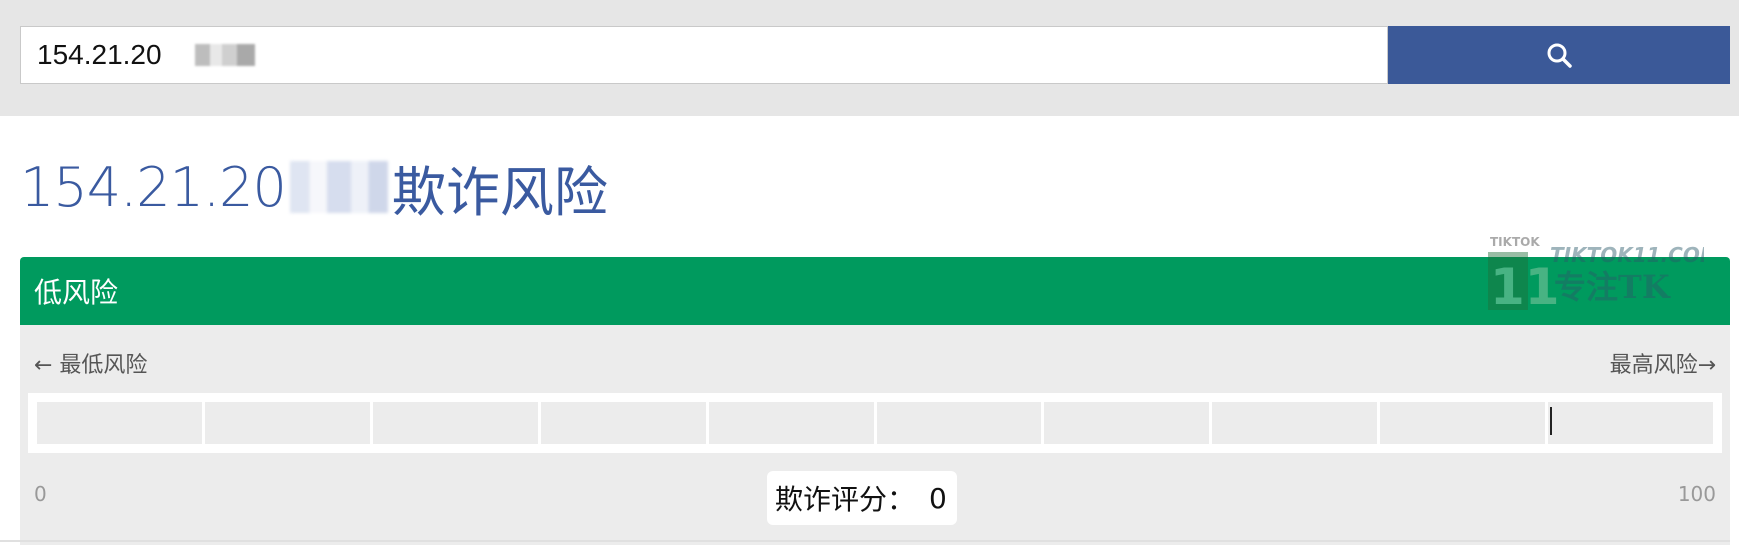 The width and height of the screenshot is (1739, 545). Describe the element at coordinates (875, 291) in the screenshot. I see `risk-level-header: 低风险` at that location.